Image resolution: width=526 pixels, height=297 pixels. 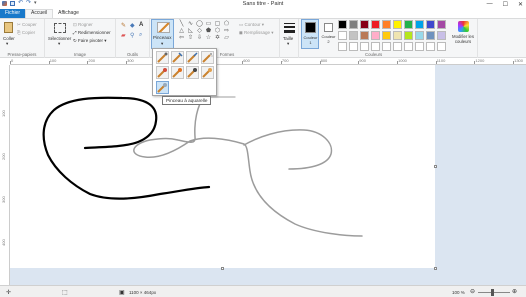 What do you see at coordinates (199, 31) in the screenshot?
I see `diamond-shape-icon: ◇` at bounding box center [199, 31].